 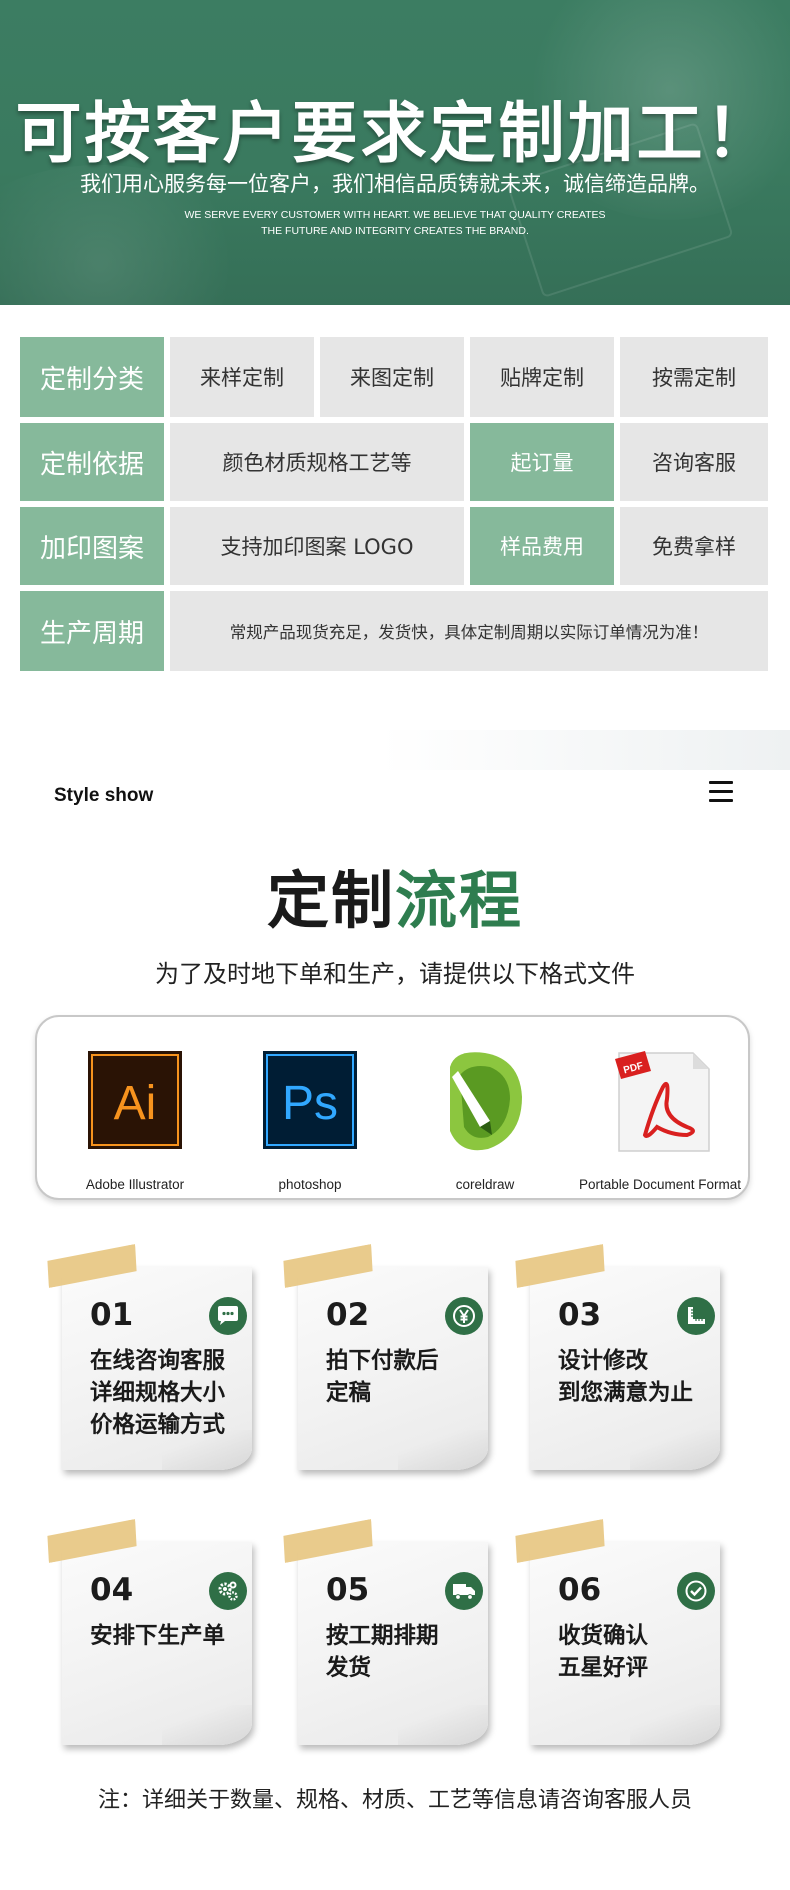 I want to click on step-card: 06 收货确认 五星好评, so click(x=620, y=1632).